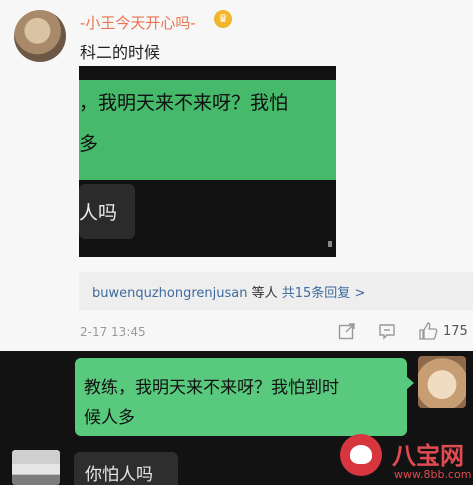 The height and width of the screenshot is (485, 473). Describe the element at coordinates (442, 382) in the screenshot. I see `rabbit-avatar` at that location.